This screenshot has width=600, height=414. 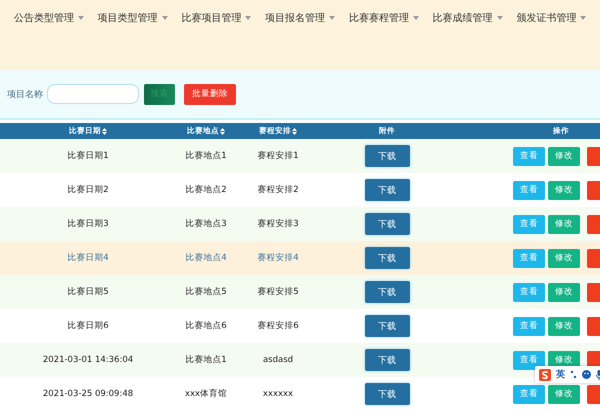 I want to click on table-cell-text: 赛程安排4, so click(x=278, y=258).